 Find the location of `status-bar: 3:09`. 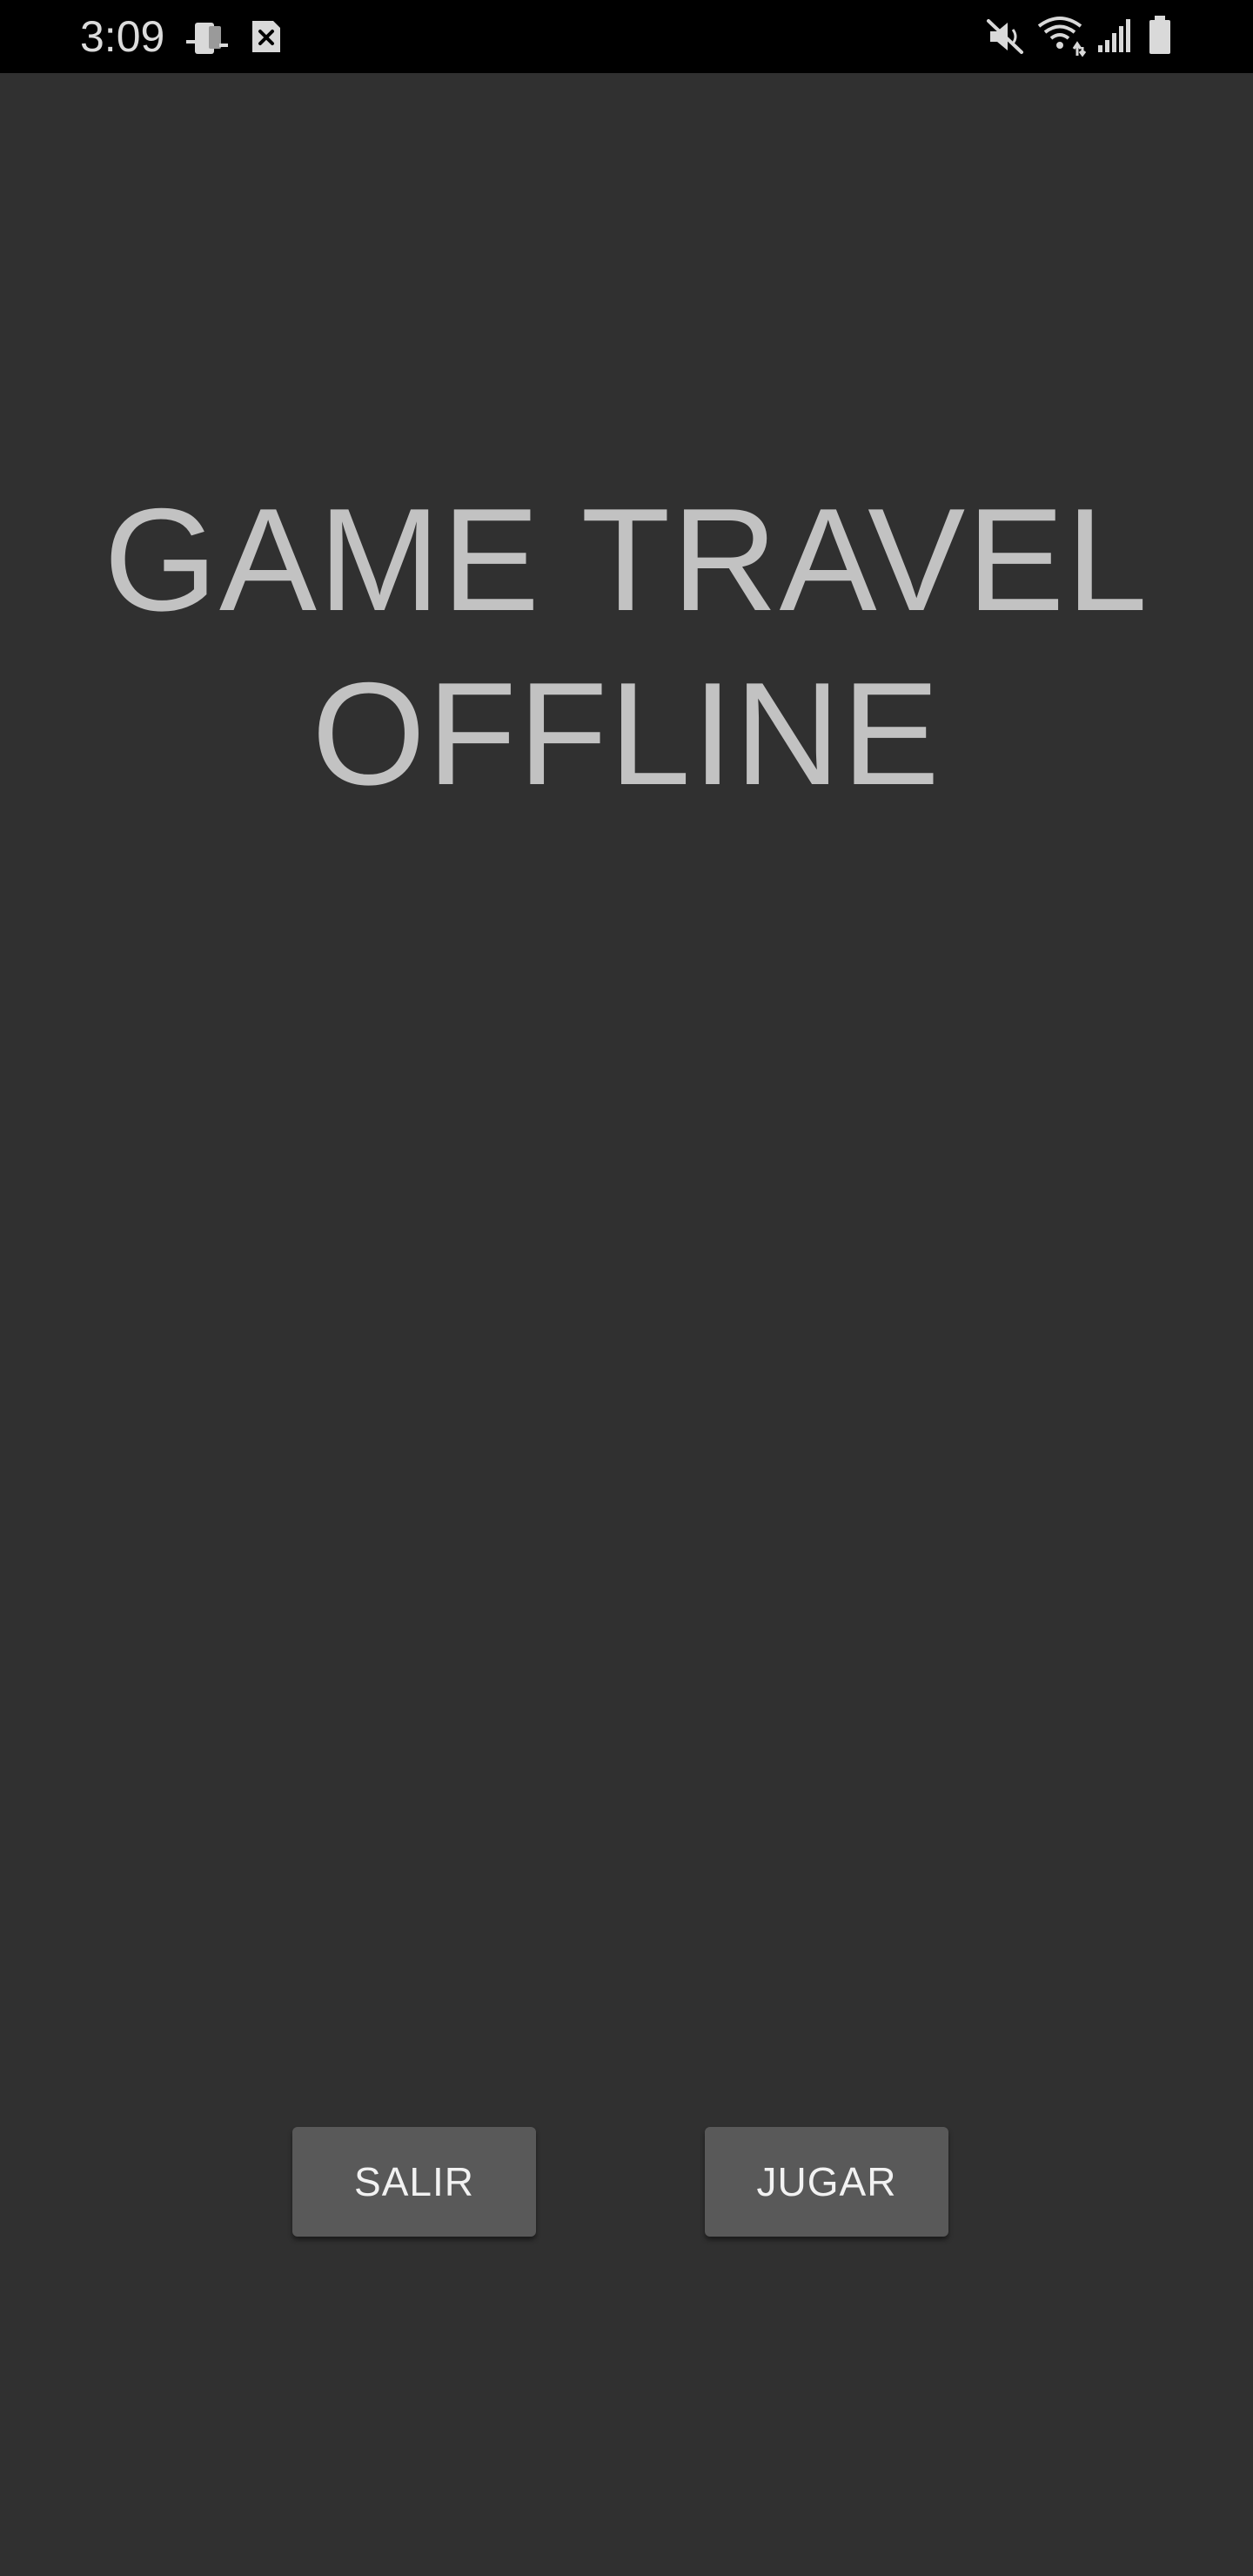

status-bar: 3:09 is located at coordinates (626, 37).